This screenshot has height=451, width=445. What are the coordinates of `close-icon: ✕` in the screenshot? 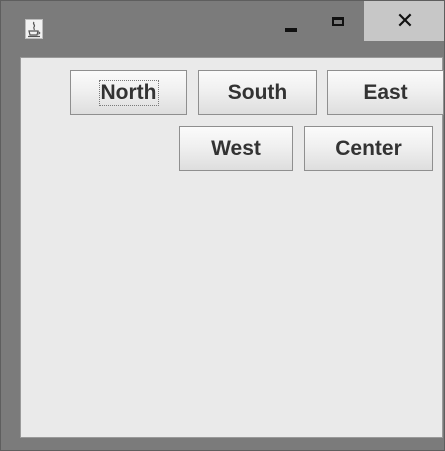 It's located at (405, 21).